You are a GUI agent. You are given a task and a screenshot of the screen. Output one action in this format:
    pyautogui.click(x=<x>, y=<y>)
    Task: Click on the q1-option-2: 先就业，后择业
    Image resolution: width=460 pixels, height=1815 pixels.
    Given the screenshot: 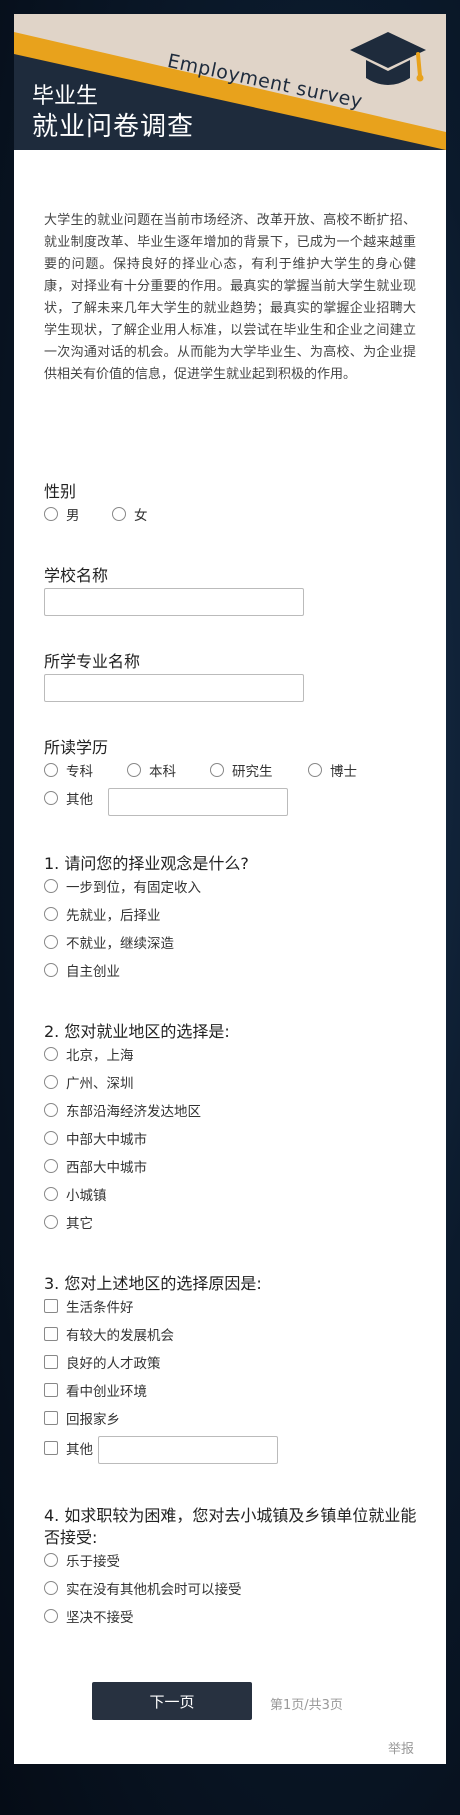 What is the action you would take?
    pyautogui.click(x=102, y=914)
    